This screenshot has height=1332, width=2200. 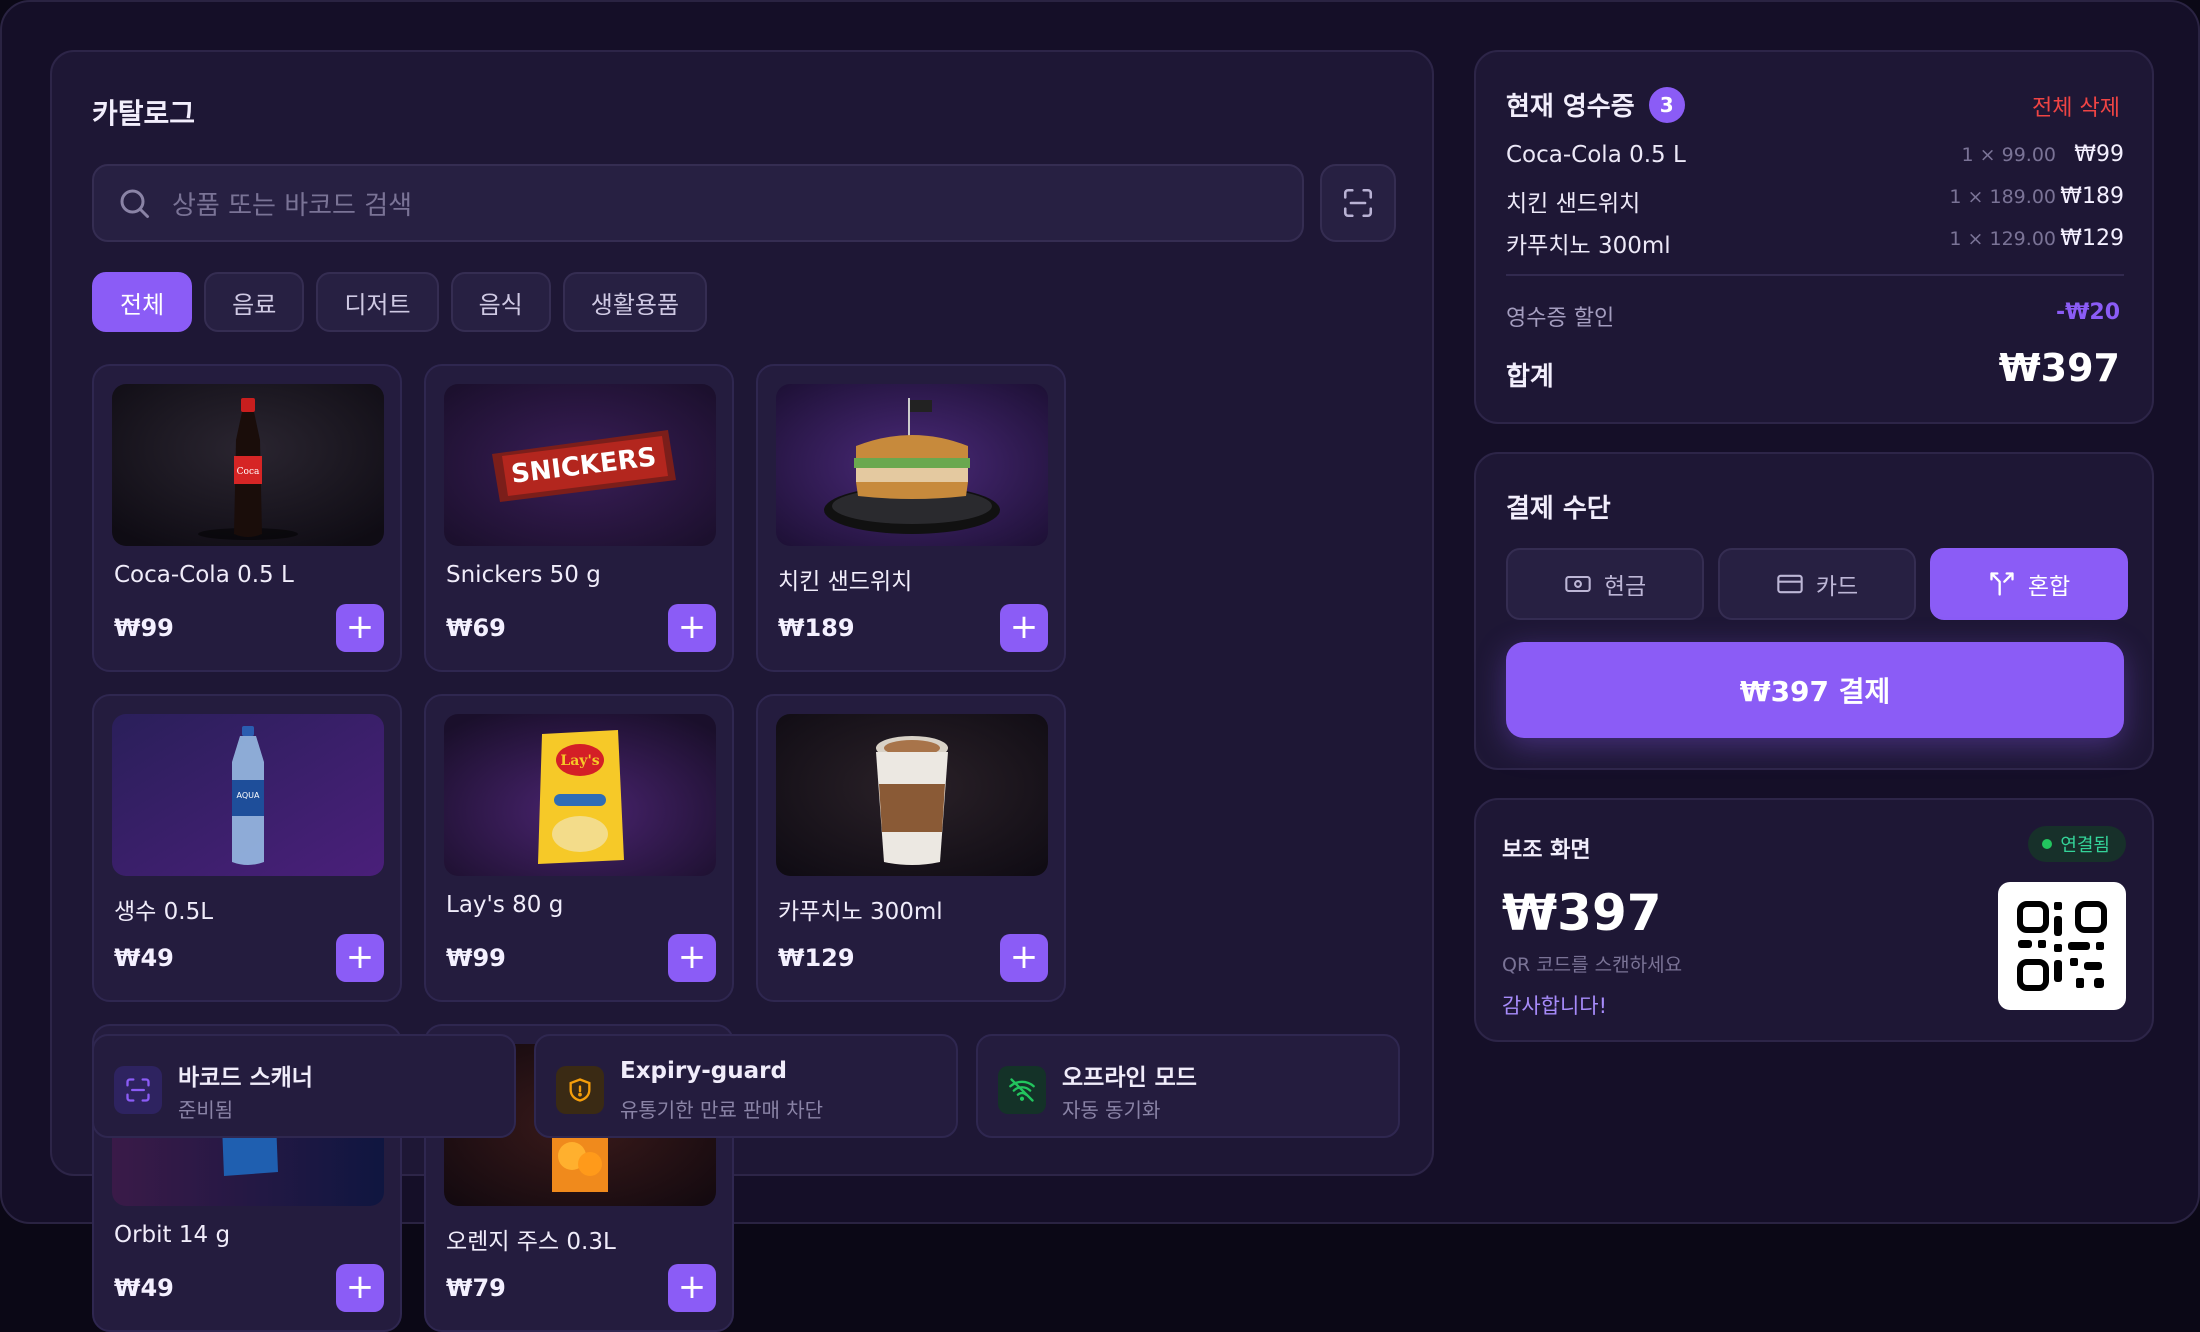 What do you see at coordinates (1588, 246) in the screenshot?
I see `line-item-name: 카푸치노 300ml` at bounding box center [1588, 246].